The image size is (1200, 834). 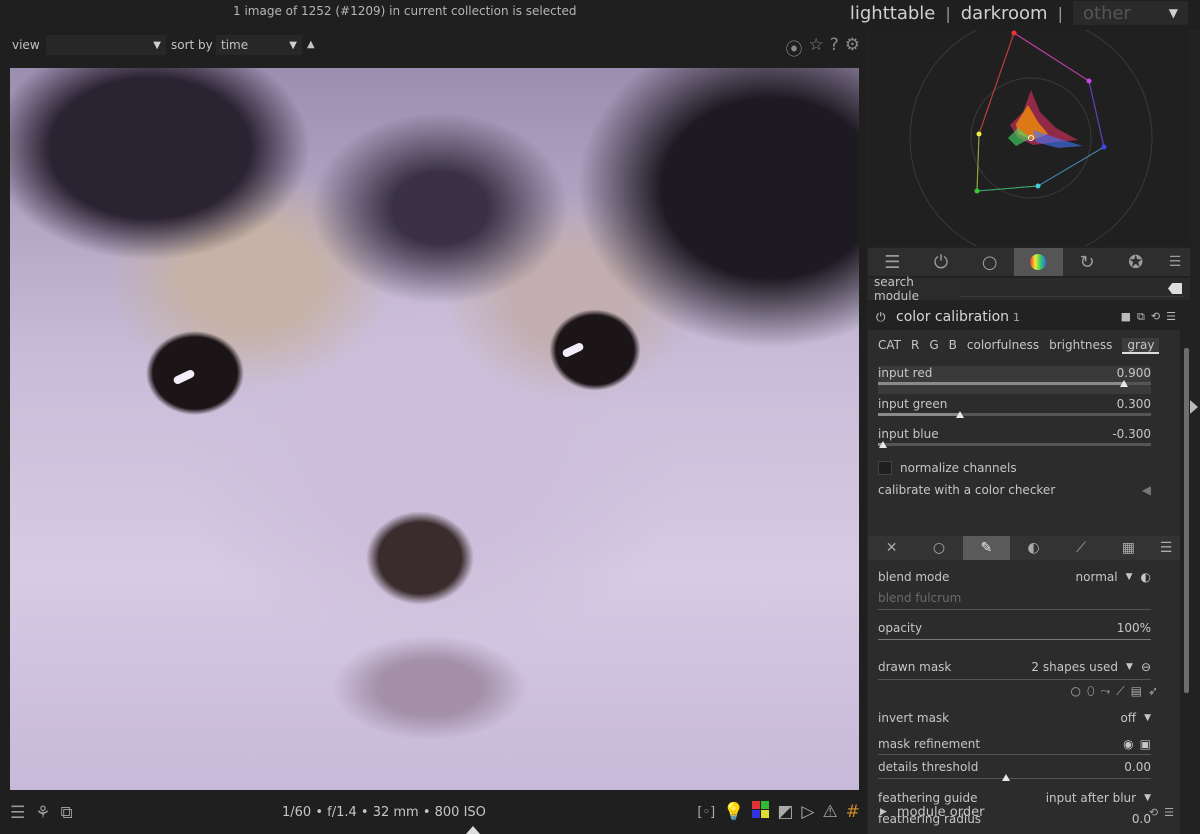 I want to click on blend-mode-row: blend mode normal ▼ ◐, so click(x=1014, y=577).